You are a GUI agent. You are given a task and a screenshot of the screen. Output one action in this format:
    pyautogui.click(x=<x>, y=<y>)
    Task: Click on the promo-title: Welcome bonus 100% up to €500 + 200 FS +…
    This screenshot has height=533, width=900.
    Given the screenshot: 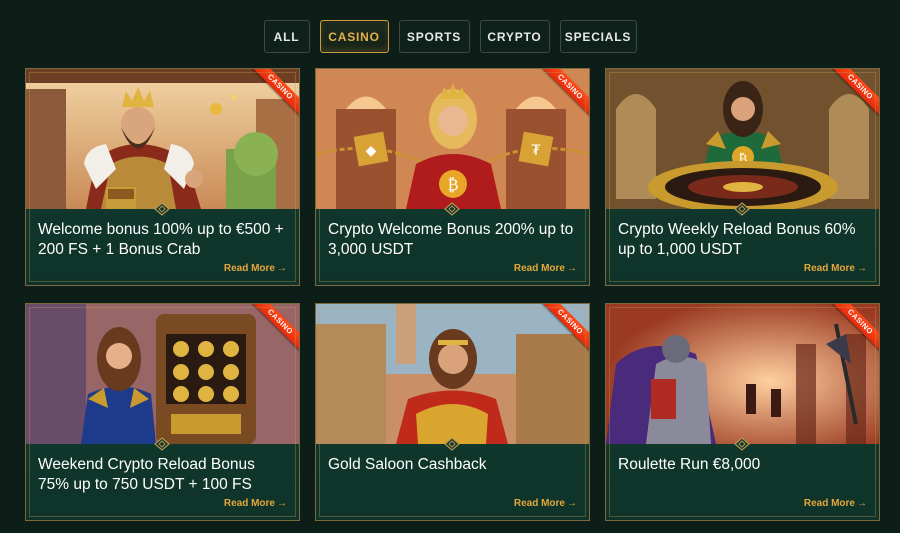 What is the action you would take?
    pyautogui.click(x=161, y=239)
    